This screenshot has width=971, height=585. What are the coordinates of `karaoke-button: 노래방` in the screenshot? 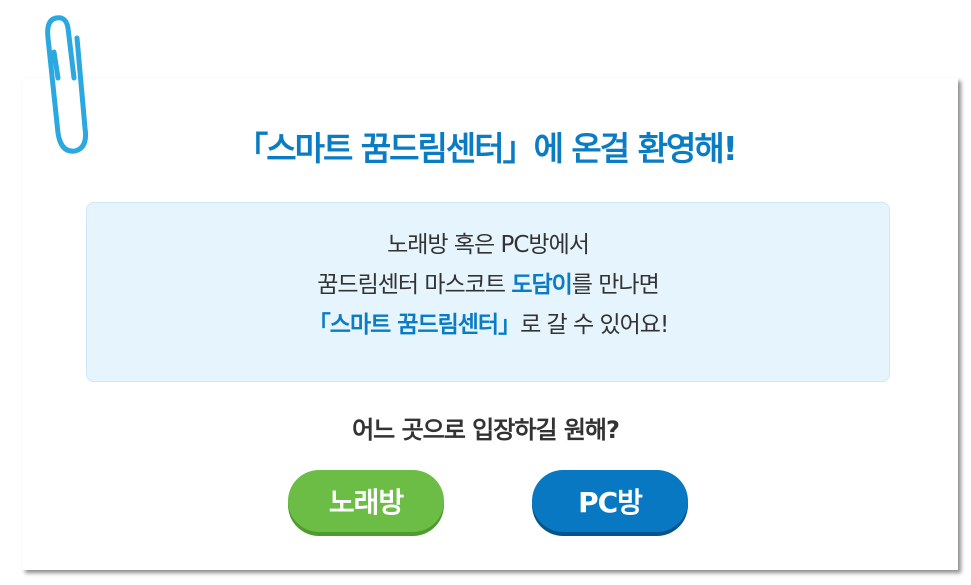 It's located at (366, 501).